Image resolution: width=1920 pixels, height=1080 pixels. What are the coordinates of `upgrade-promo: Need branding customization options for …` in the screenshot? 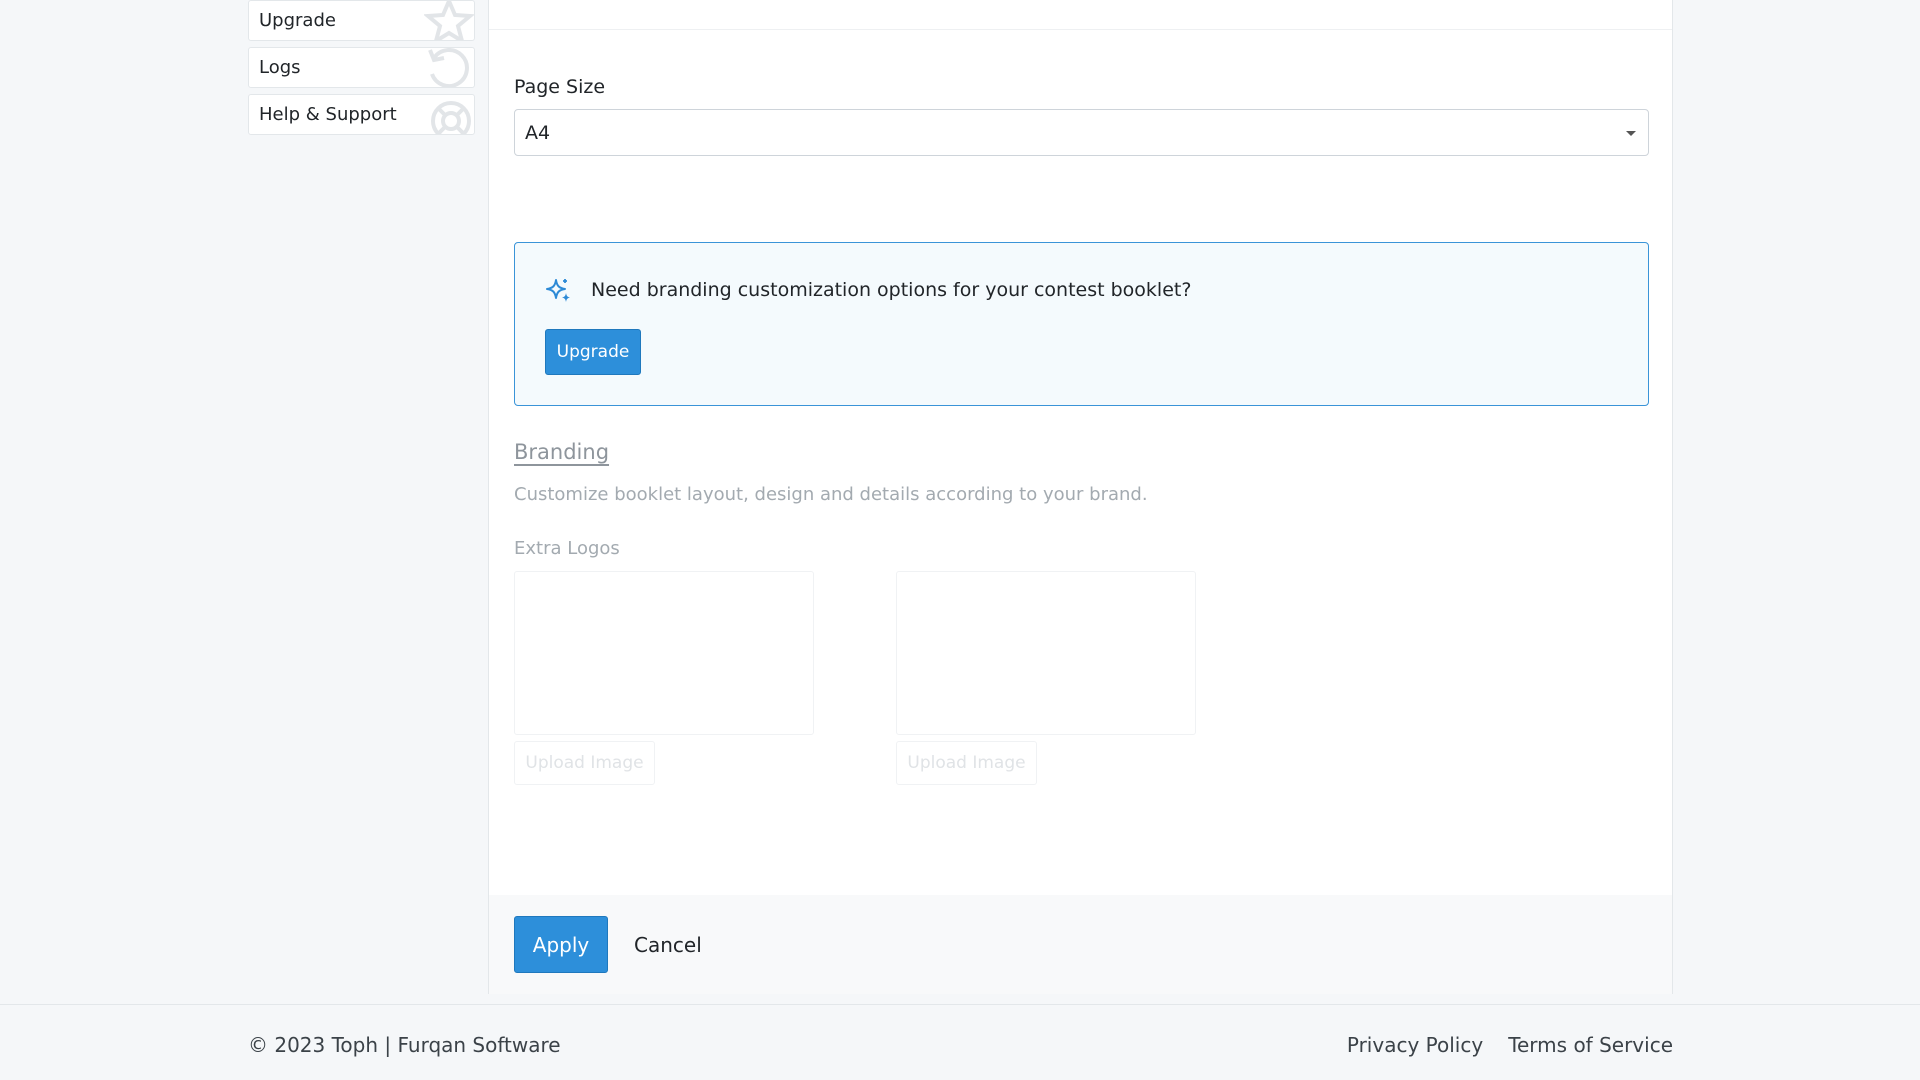 It's located at (1081, 324).